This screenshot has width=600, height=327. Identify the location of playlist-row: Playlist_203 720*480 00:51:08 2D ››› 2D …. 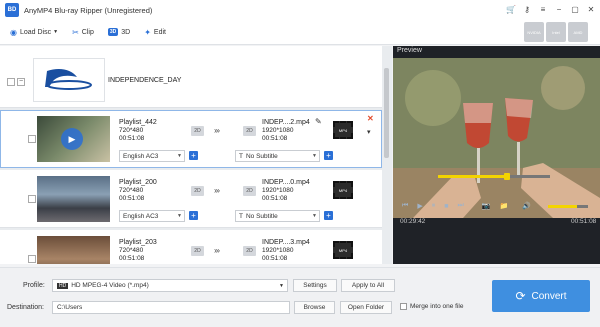
(191, 247).